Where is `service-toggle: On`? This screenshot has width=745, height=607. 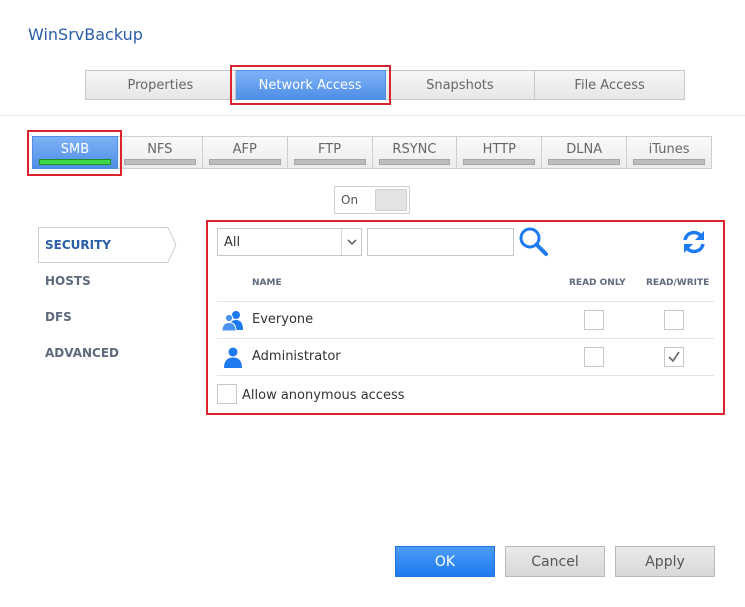 service-toggle: On is located at coordinates (372, 200).